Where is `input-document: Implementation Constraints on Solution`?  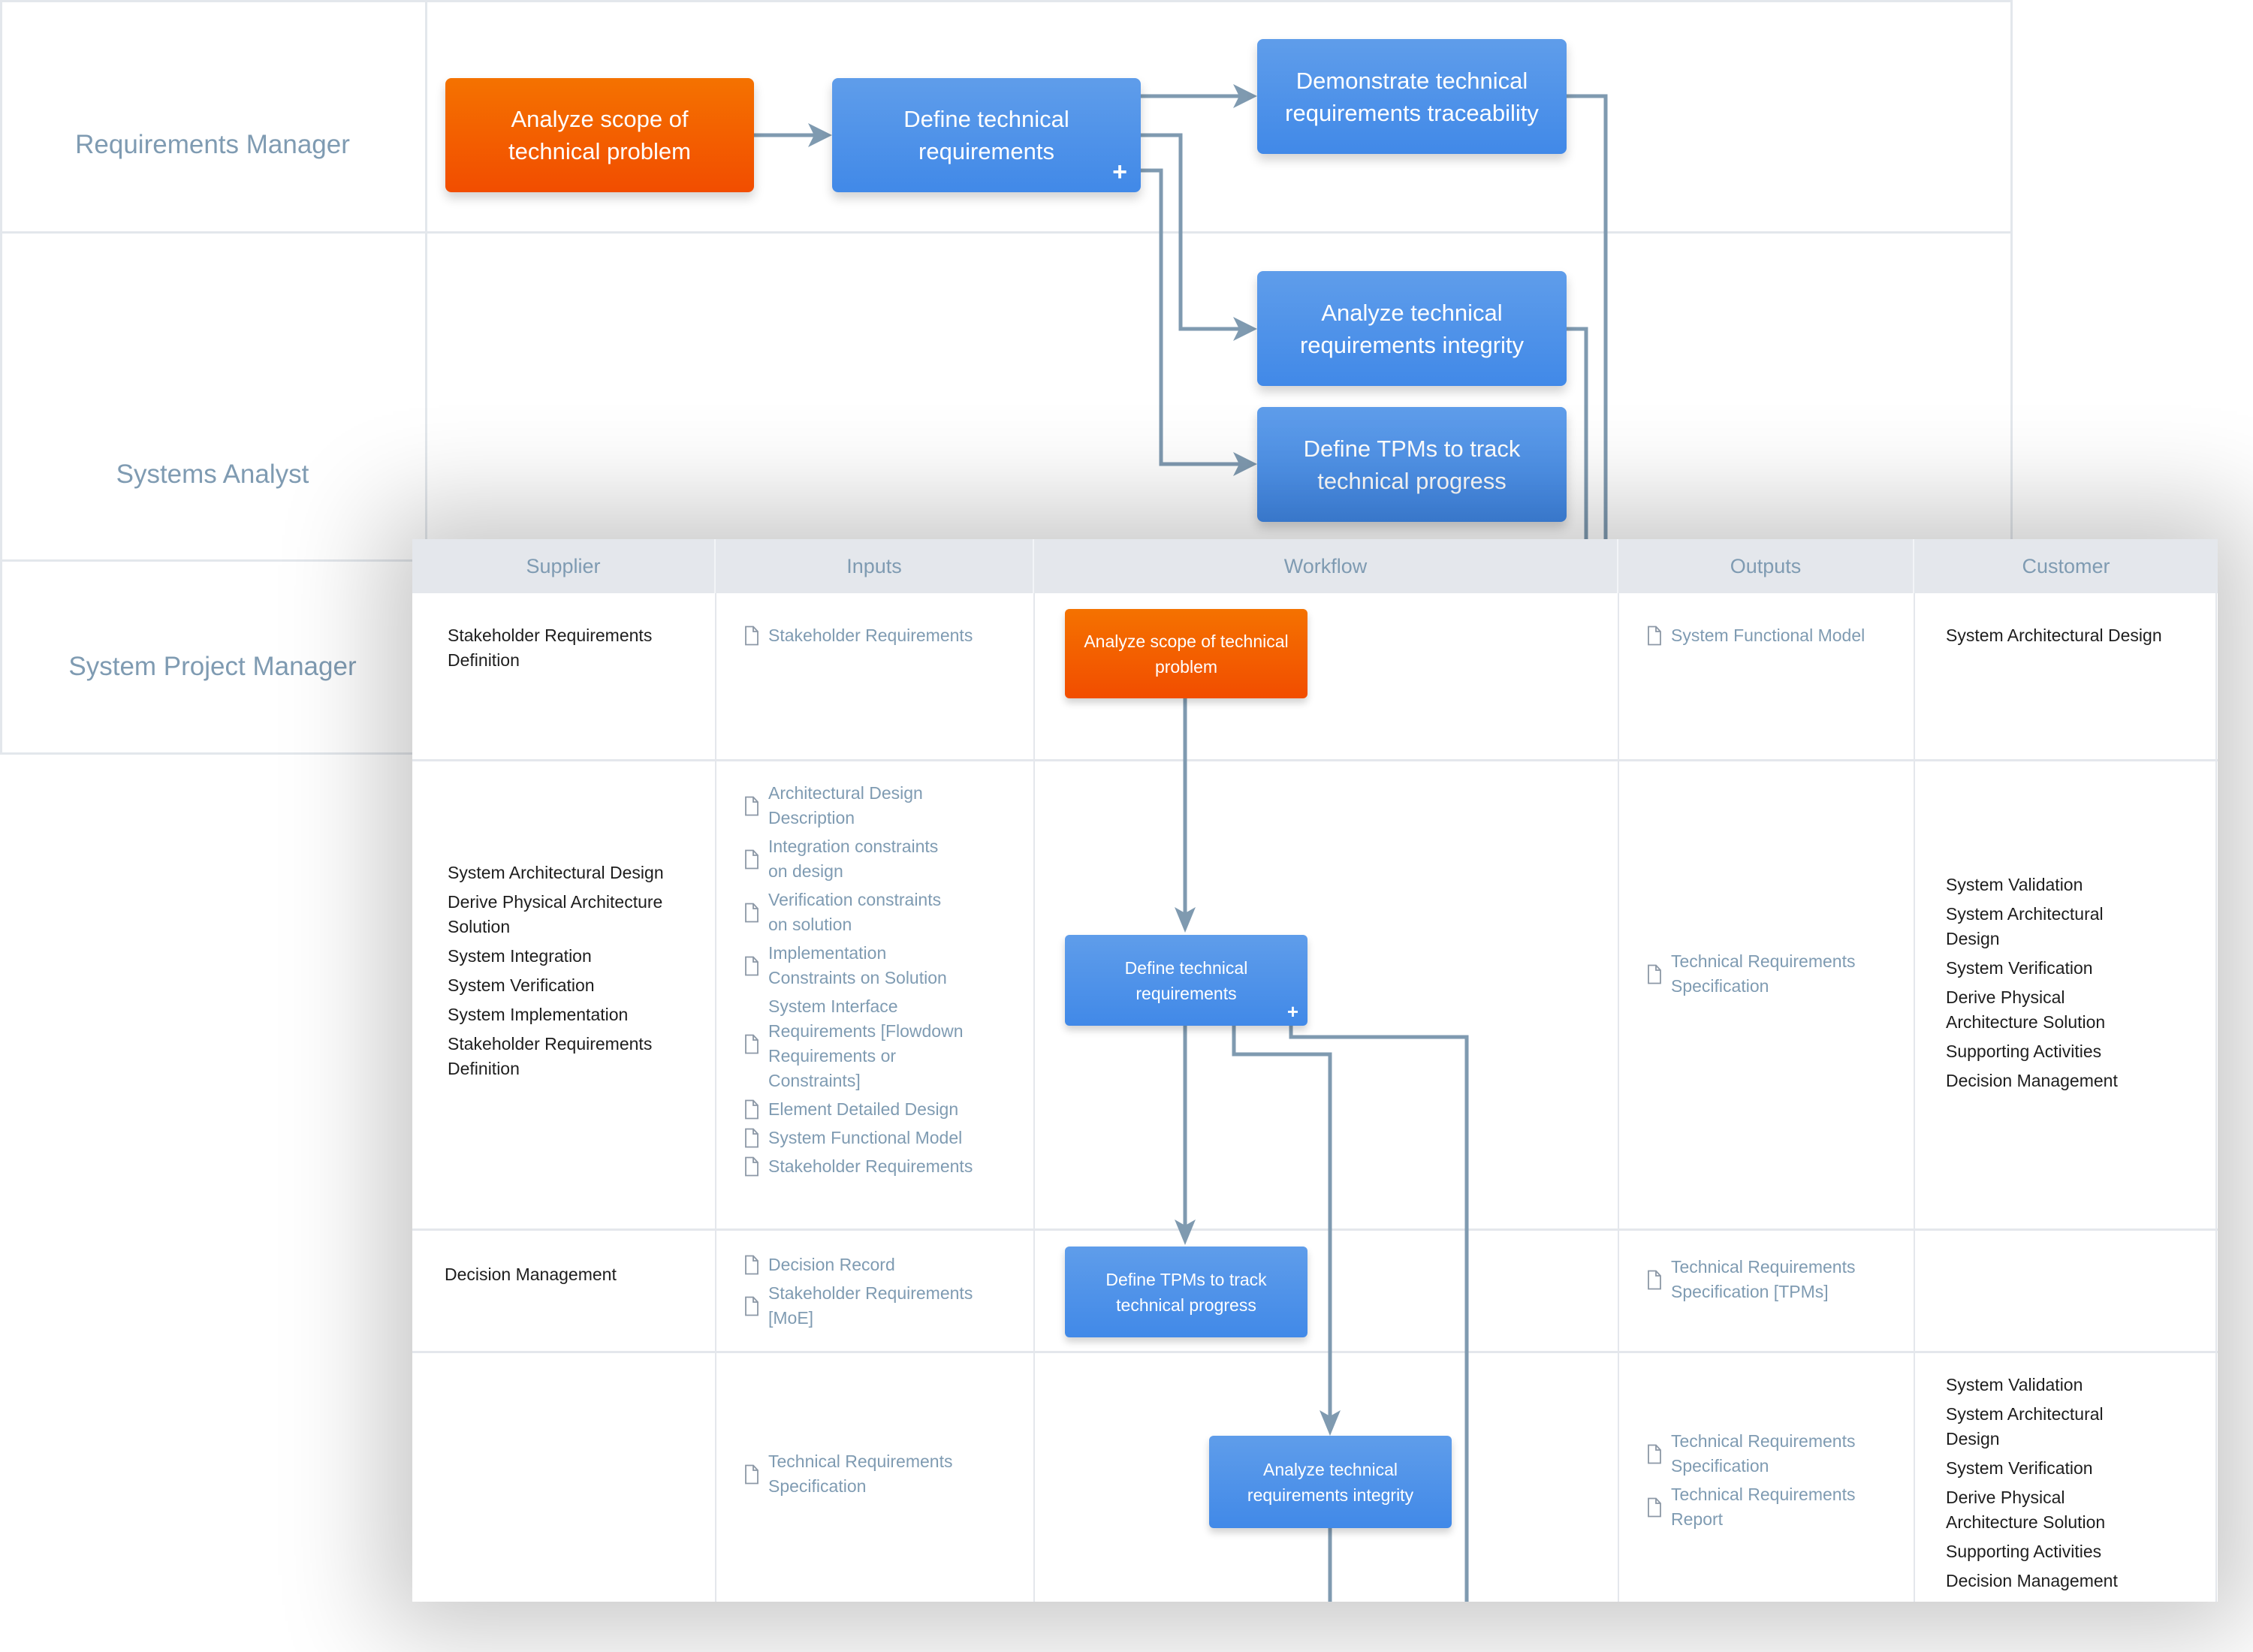
input-document: Implementation Constraints on Solution is located at coordinates (868, 965).